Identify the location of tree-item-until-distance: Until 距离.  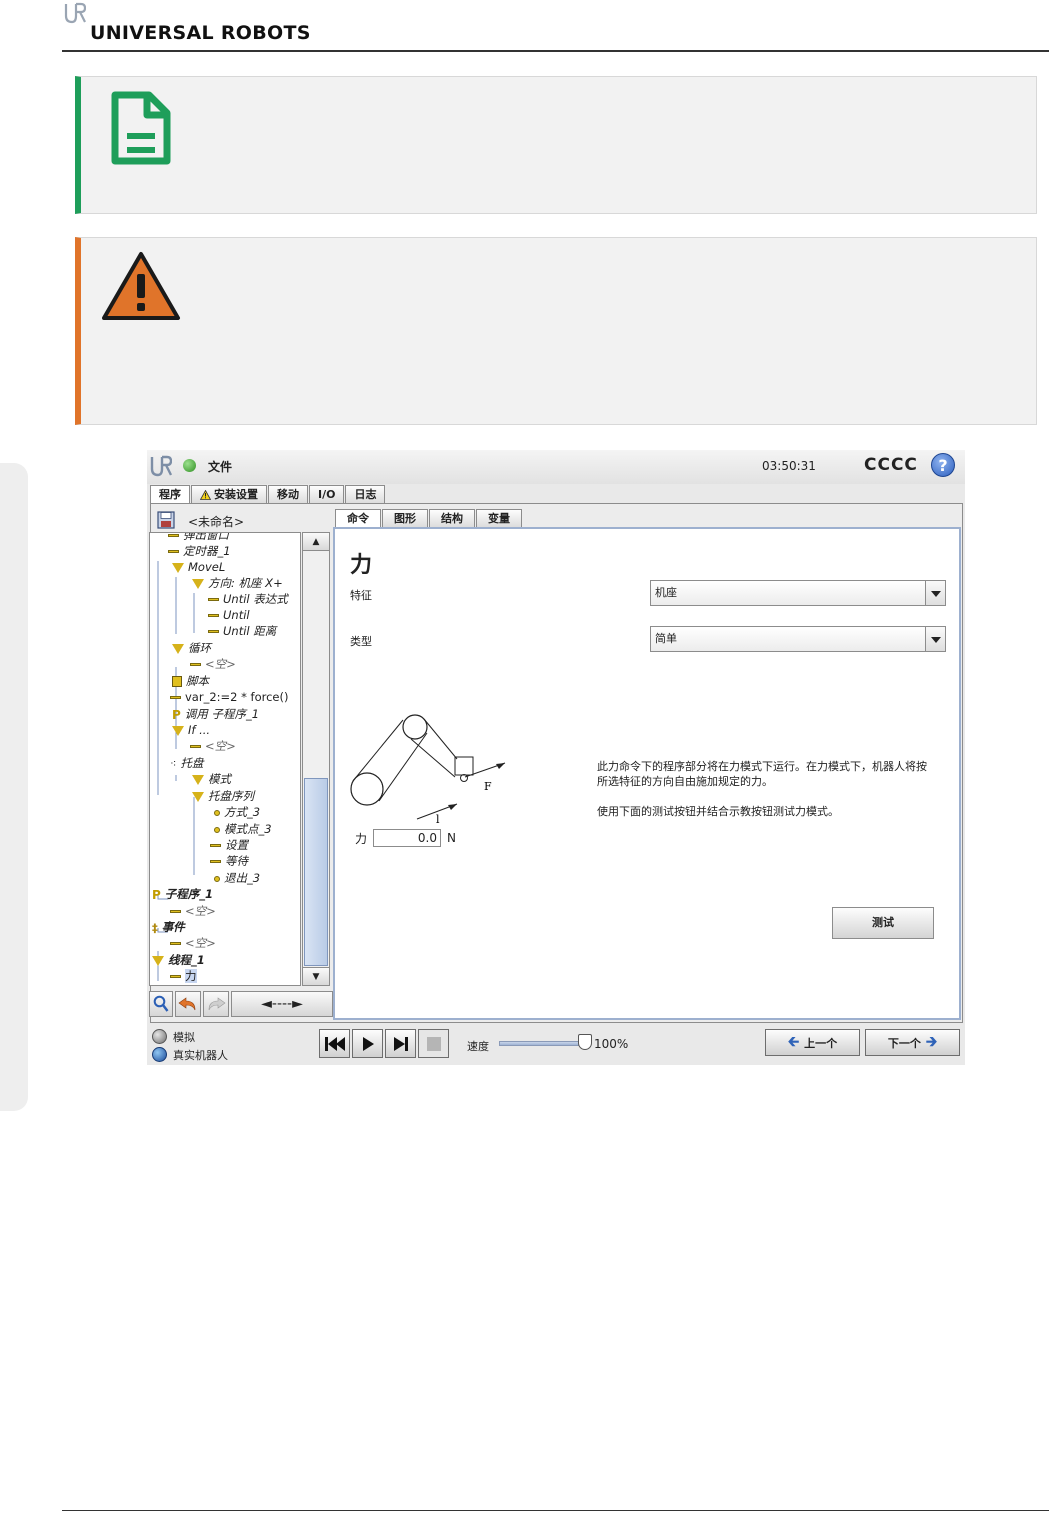
(242, 631).